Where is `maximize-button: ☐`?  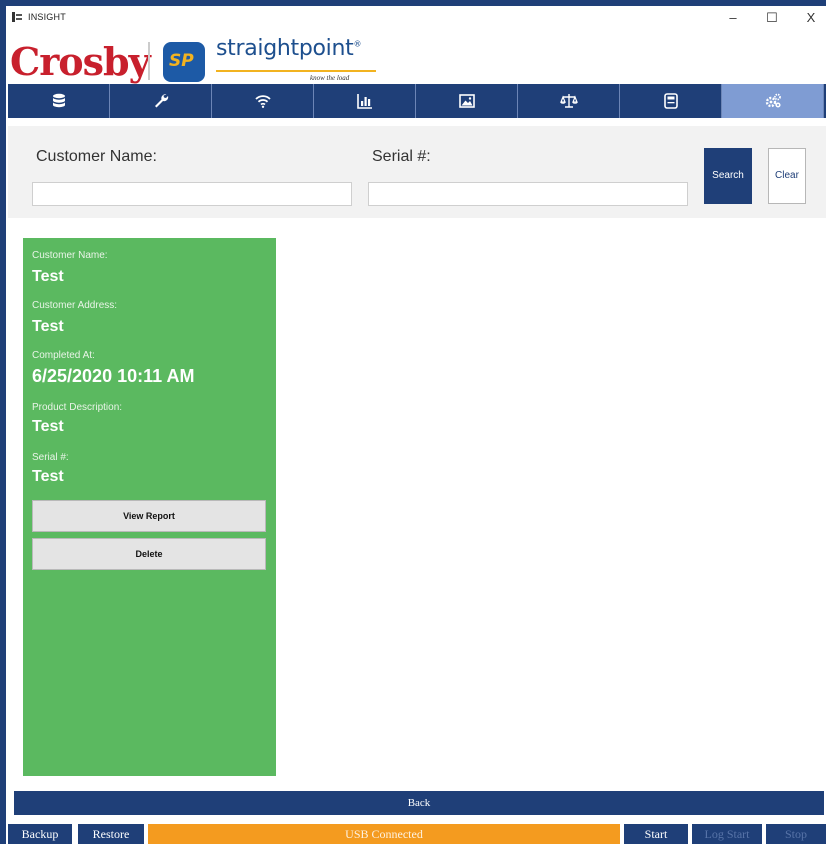
maximize-button: ☐ is located at coordinates (772, 18).